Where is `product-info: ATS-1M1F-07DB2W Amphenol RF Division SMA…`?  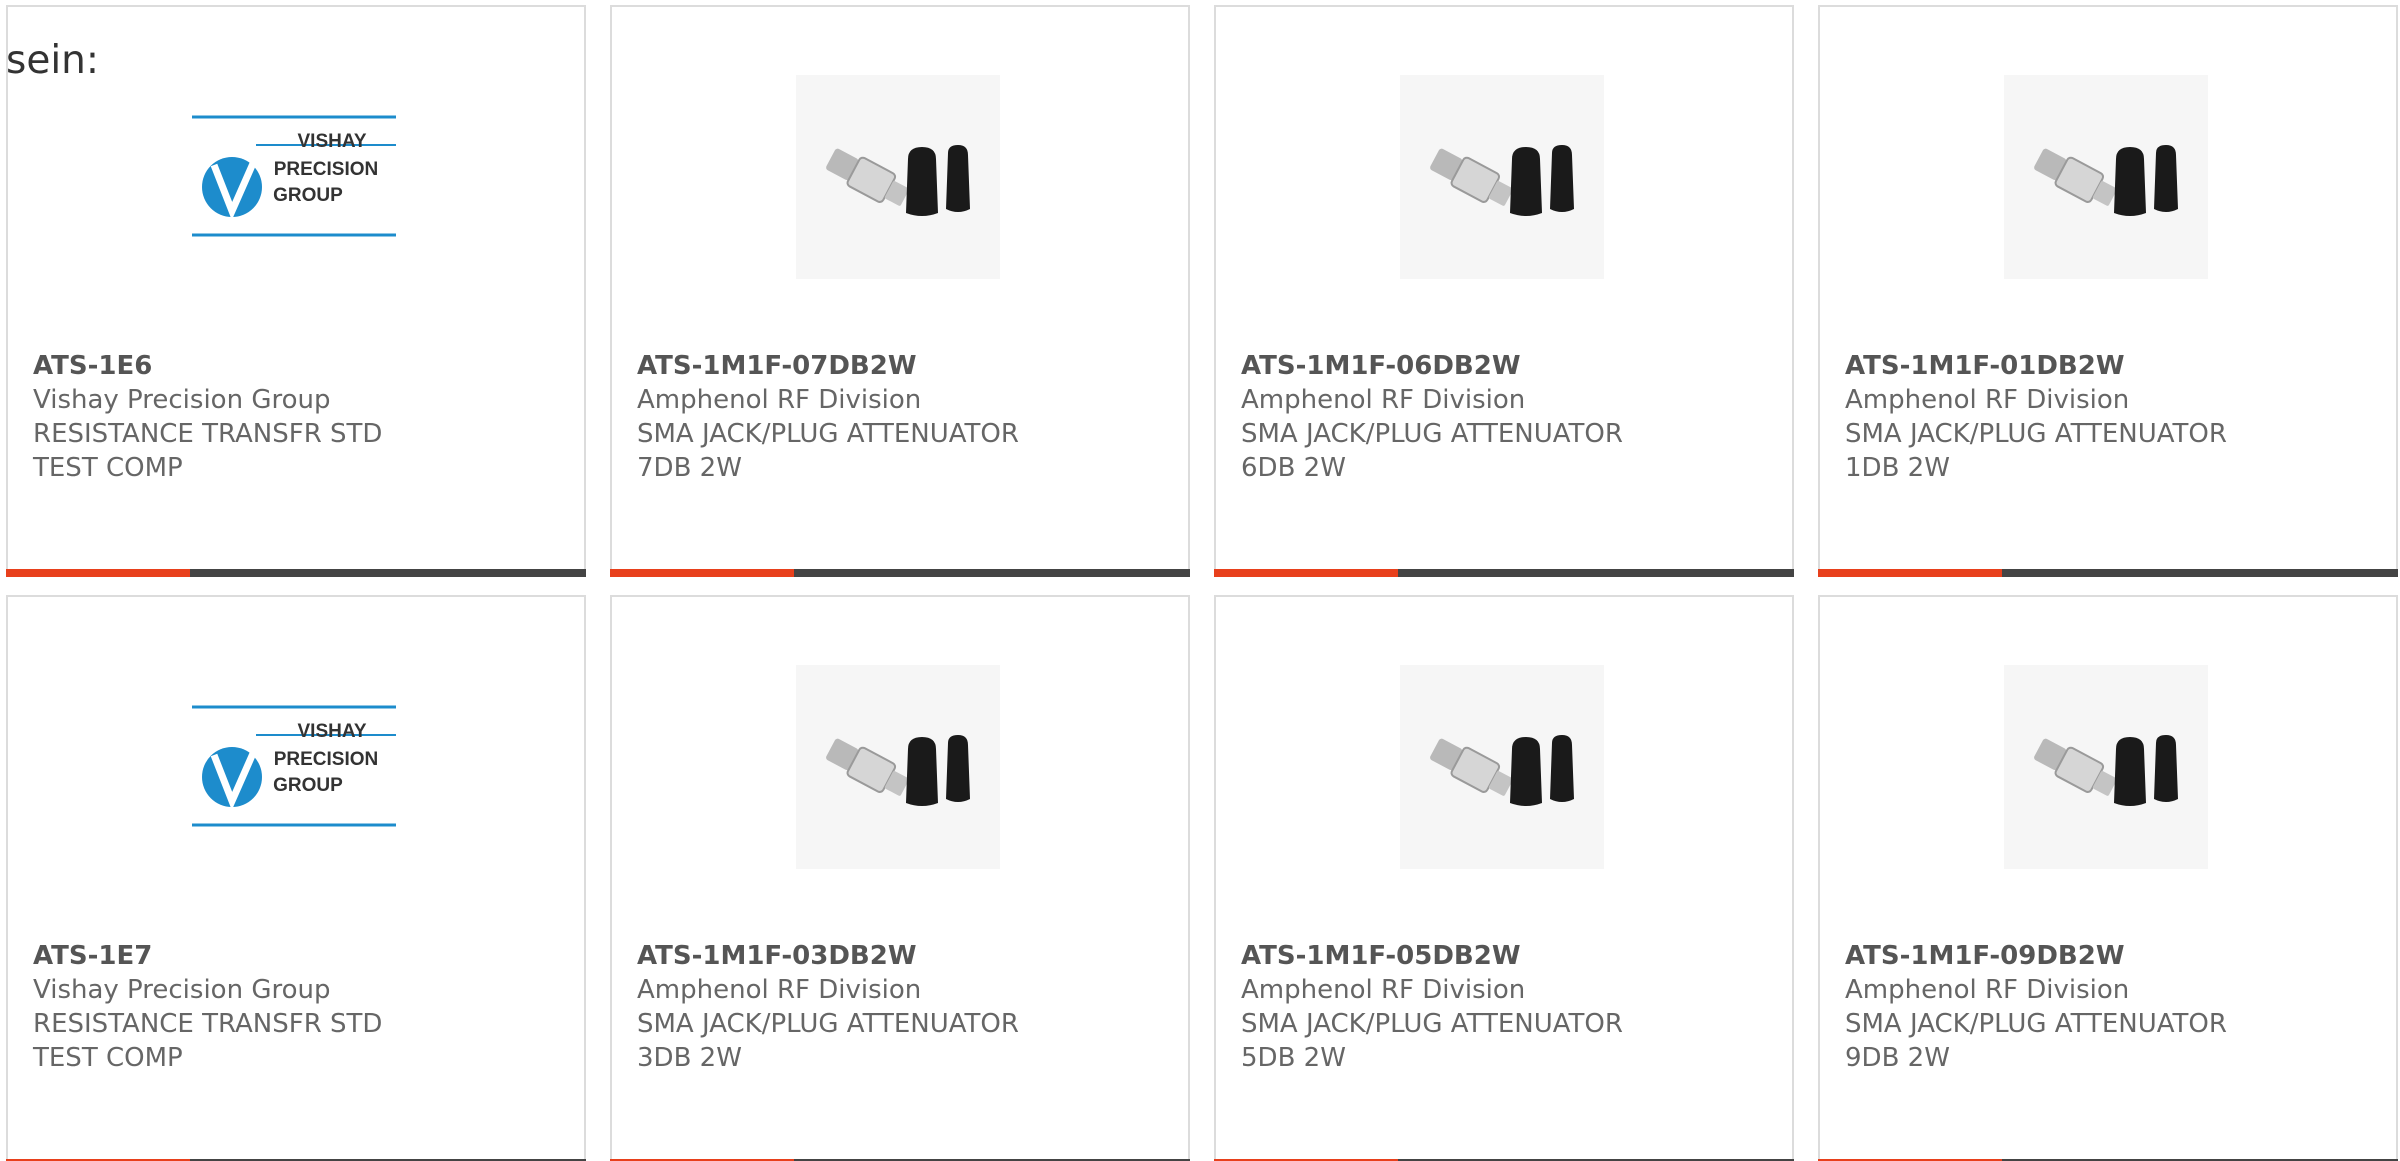 product-info: ATS-1M1F-07DB2W Amphenol RF Division SMA… is located at coordinates (902, 417).